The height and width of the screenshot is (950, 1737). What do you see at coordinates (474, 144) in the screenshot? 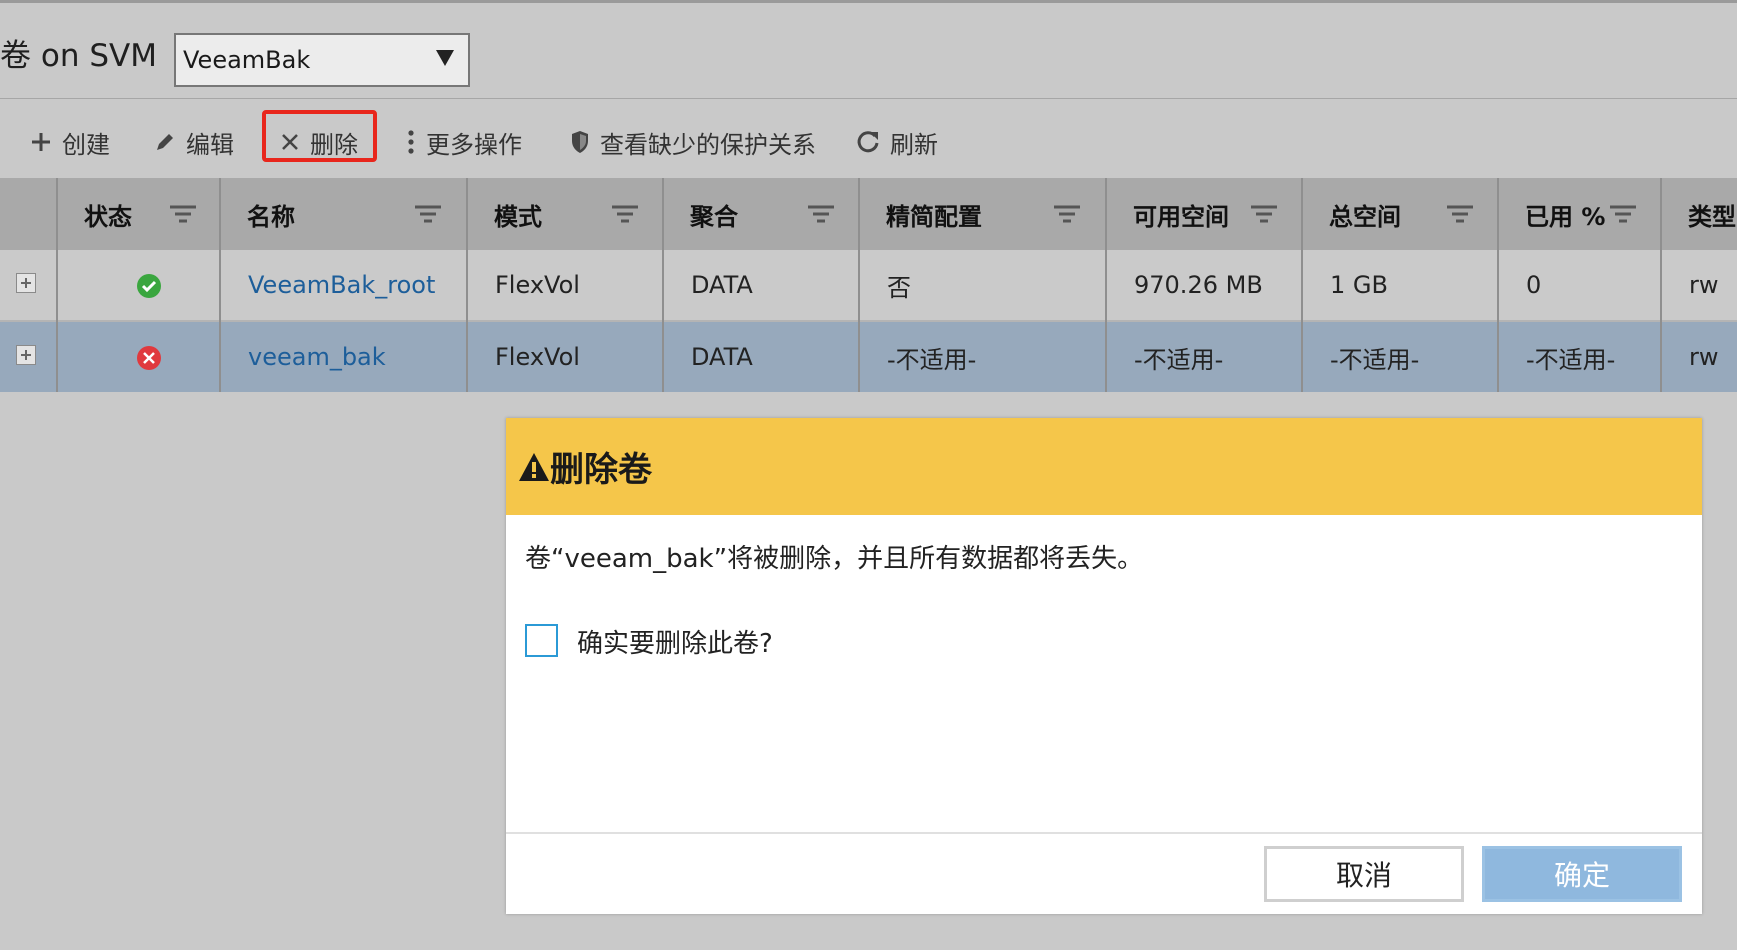
I see `more-actions-label: 更多操作` at bounding box center [474, 144].